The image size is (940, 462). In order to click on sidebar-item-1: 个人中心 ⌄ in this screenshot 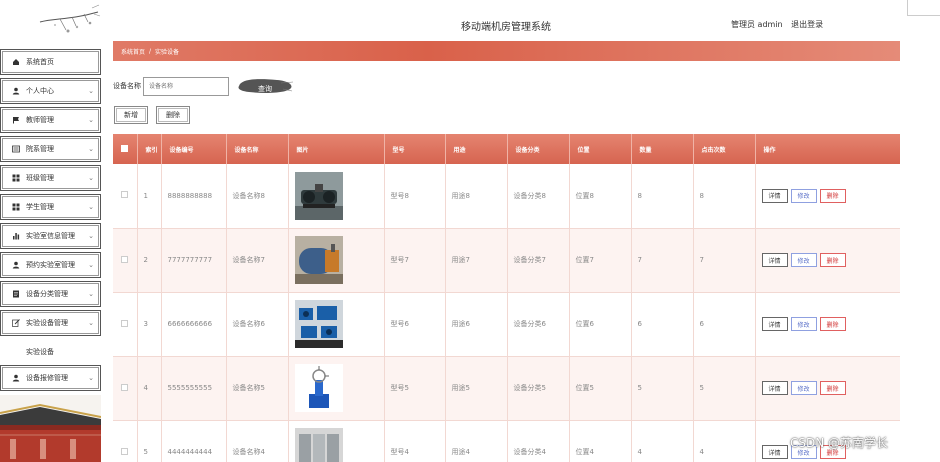, I will do `click(50, 91)`.